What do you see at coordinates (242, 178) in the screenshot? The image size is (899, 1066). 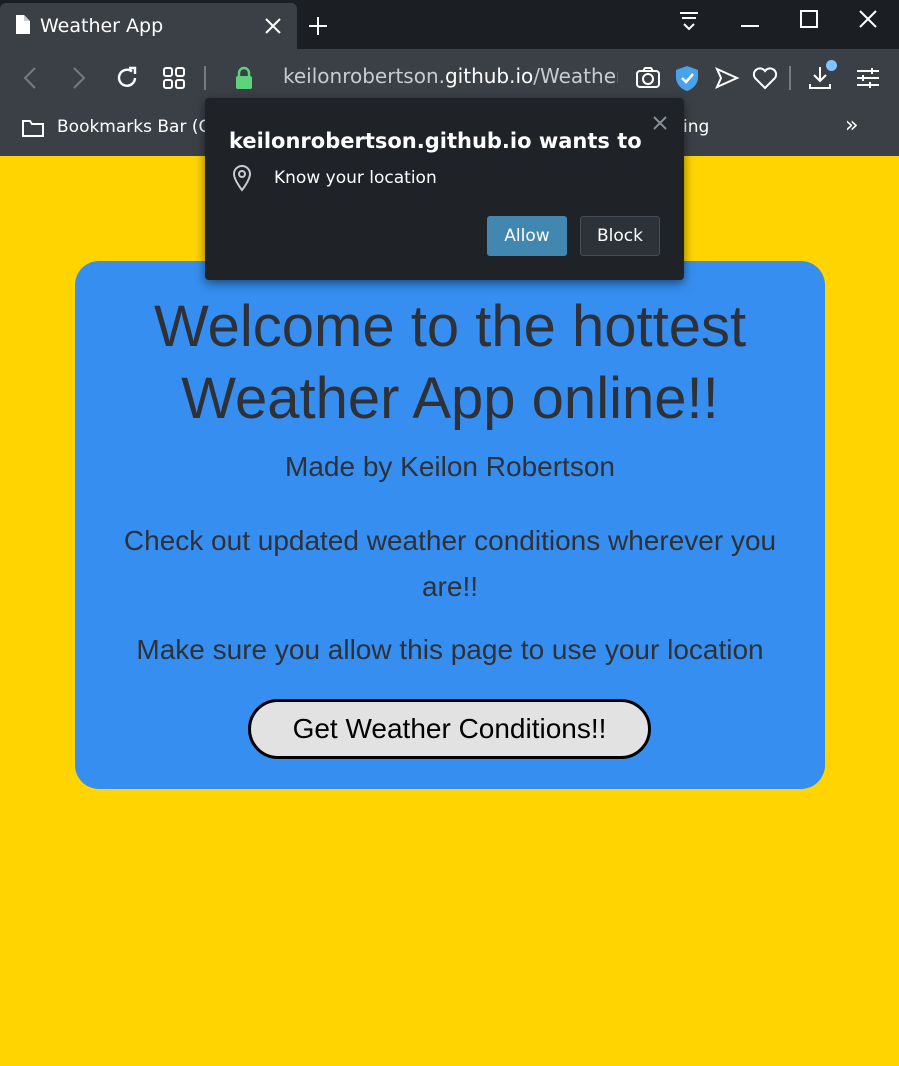 I see `location-pin-icon` at bounding box center [242, 178].